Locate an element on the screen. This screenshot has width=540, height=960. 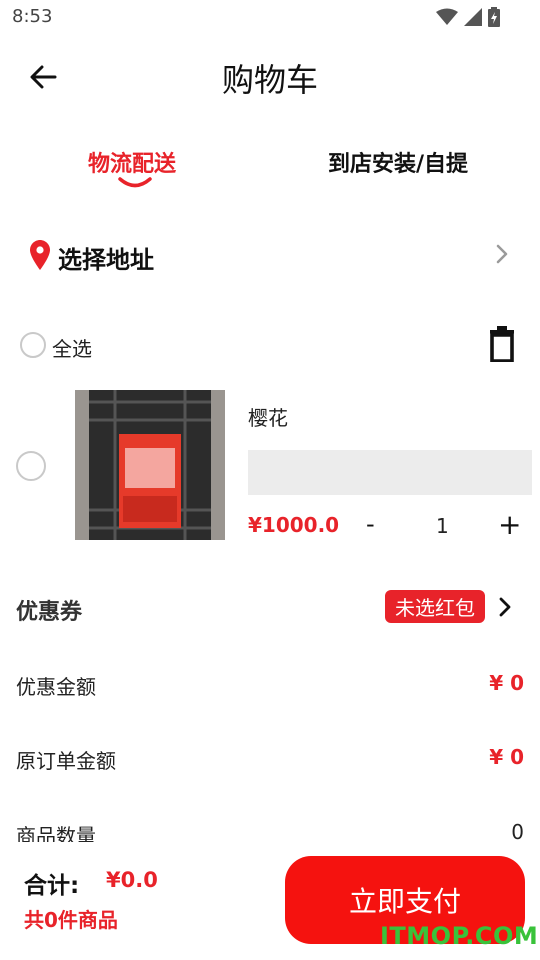
original-amount-value: ¥ 0 is located at coordinates (506, 757).